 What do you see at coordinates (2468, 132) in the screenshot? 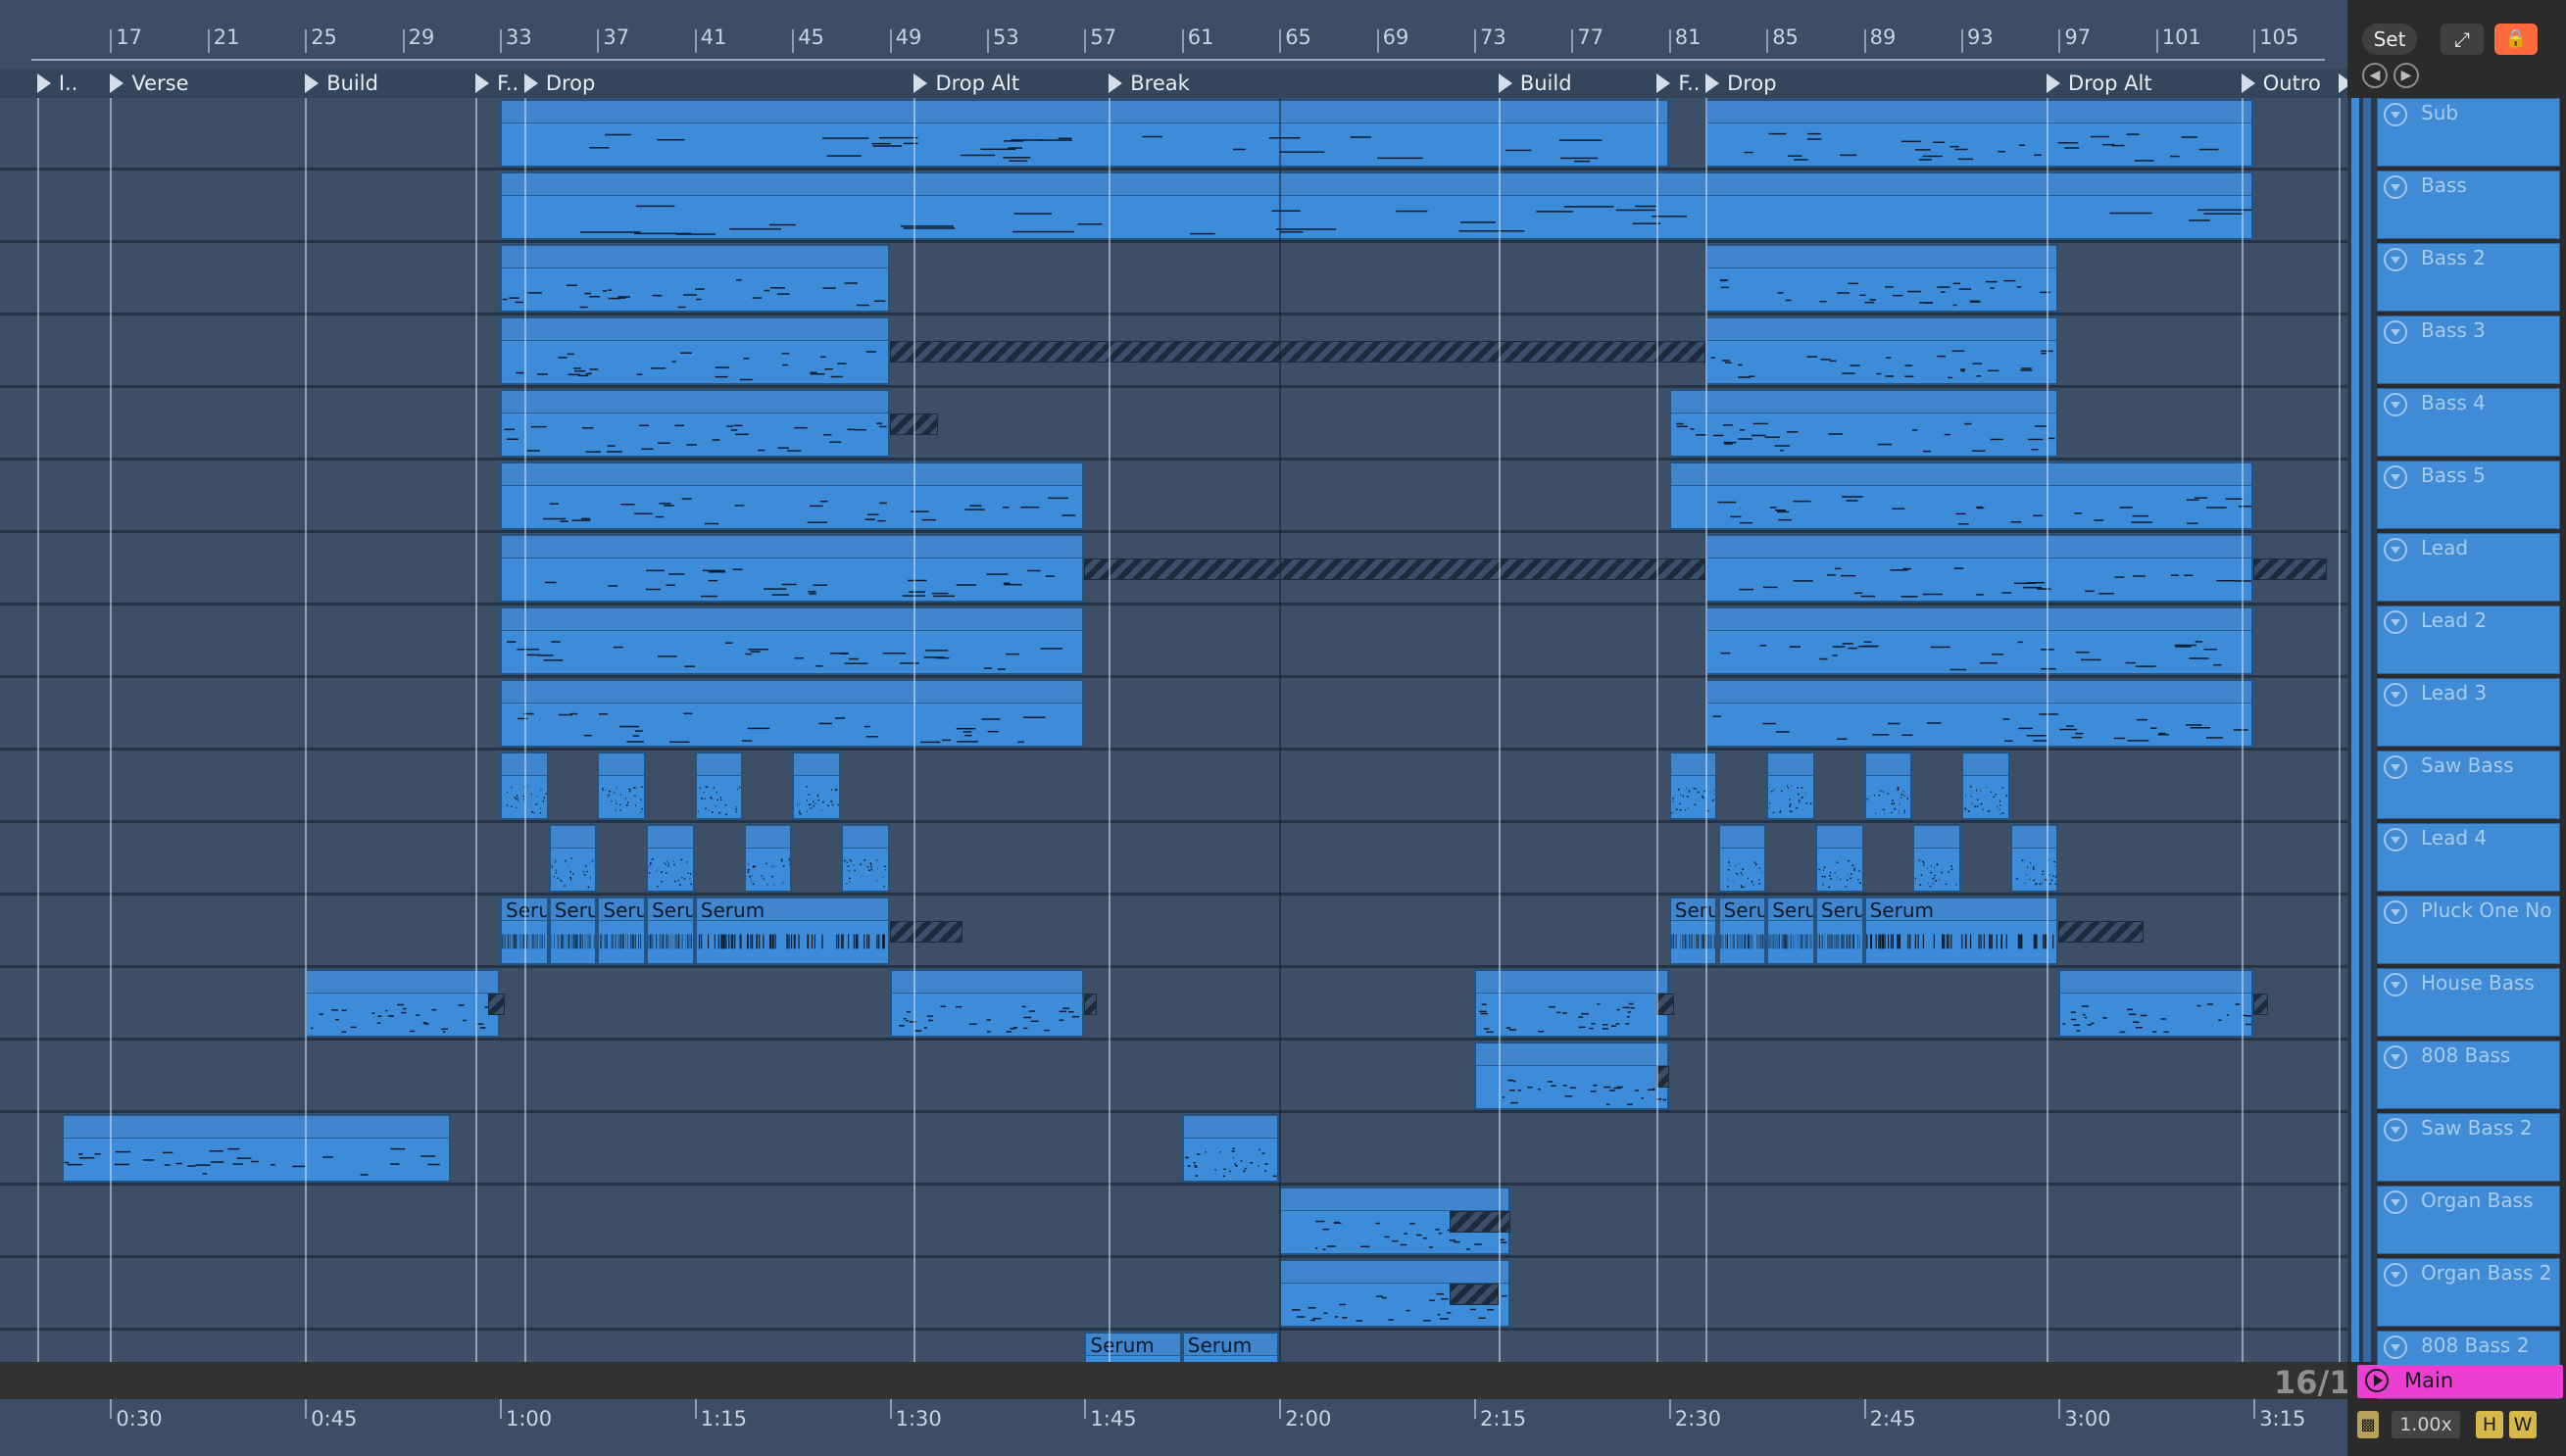
I see `track-header: Sub` at bounding box center [2468, 132].